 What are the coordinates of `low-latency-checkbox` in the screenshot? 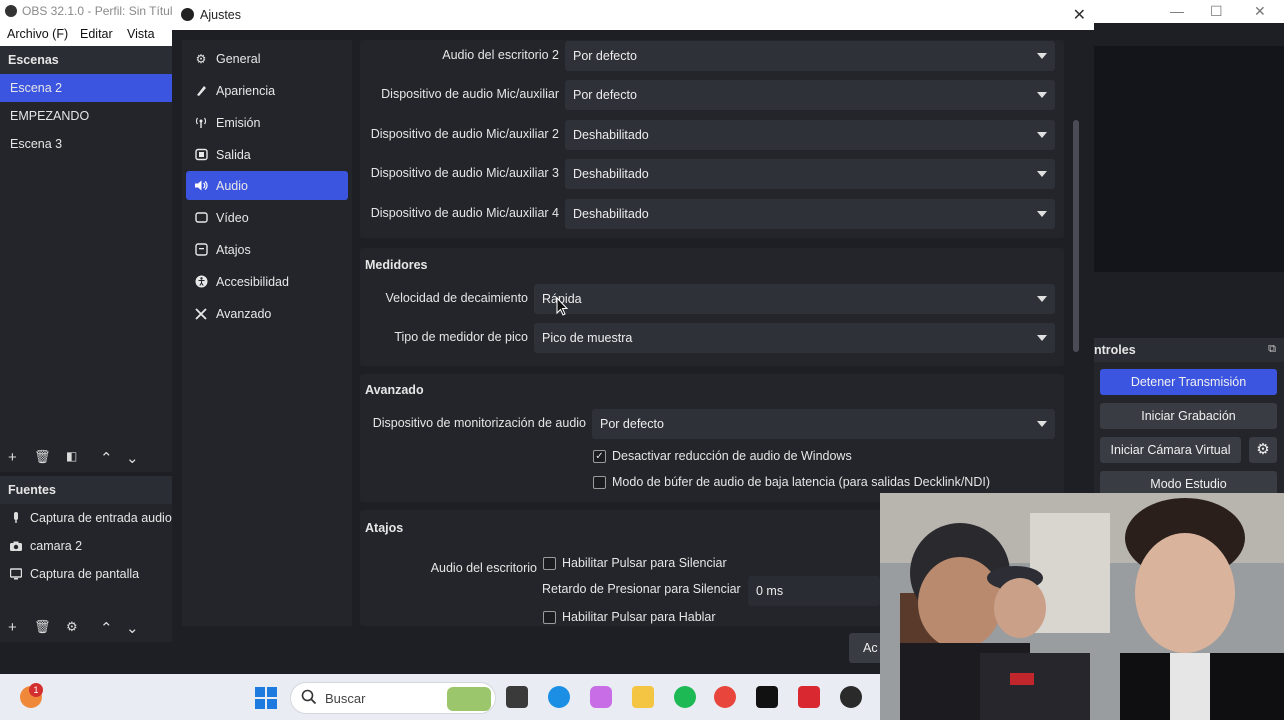 It's located at (599, 482).